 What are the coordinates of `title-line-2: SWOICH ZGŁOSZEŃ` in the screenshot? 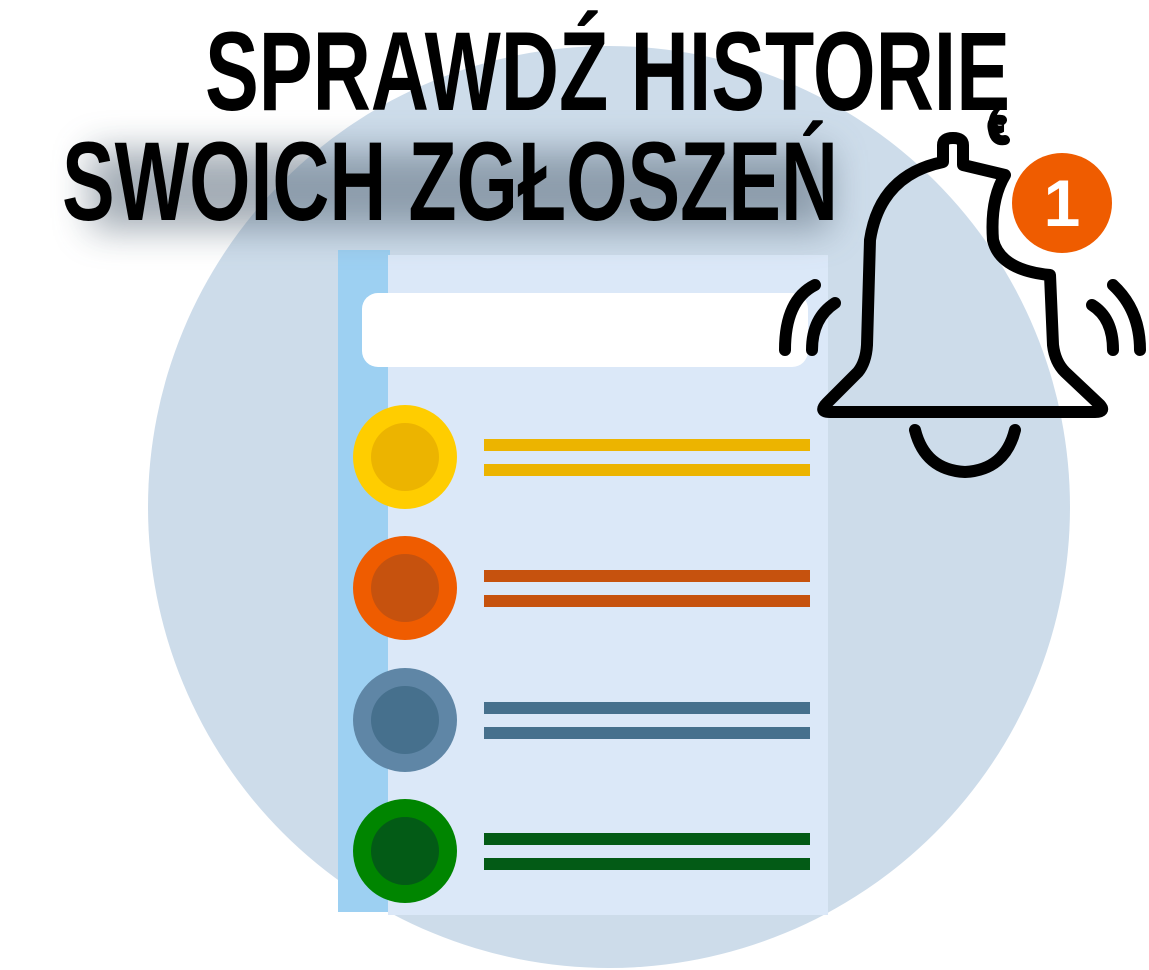 It's located at (450, 181).